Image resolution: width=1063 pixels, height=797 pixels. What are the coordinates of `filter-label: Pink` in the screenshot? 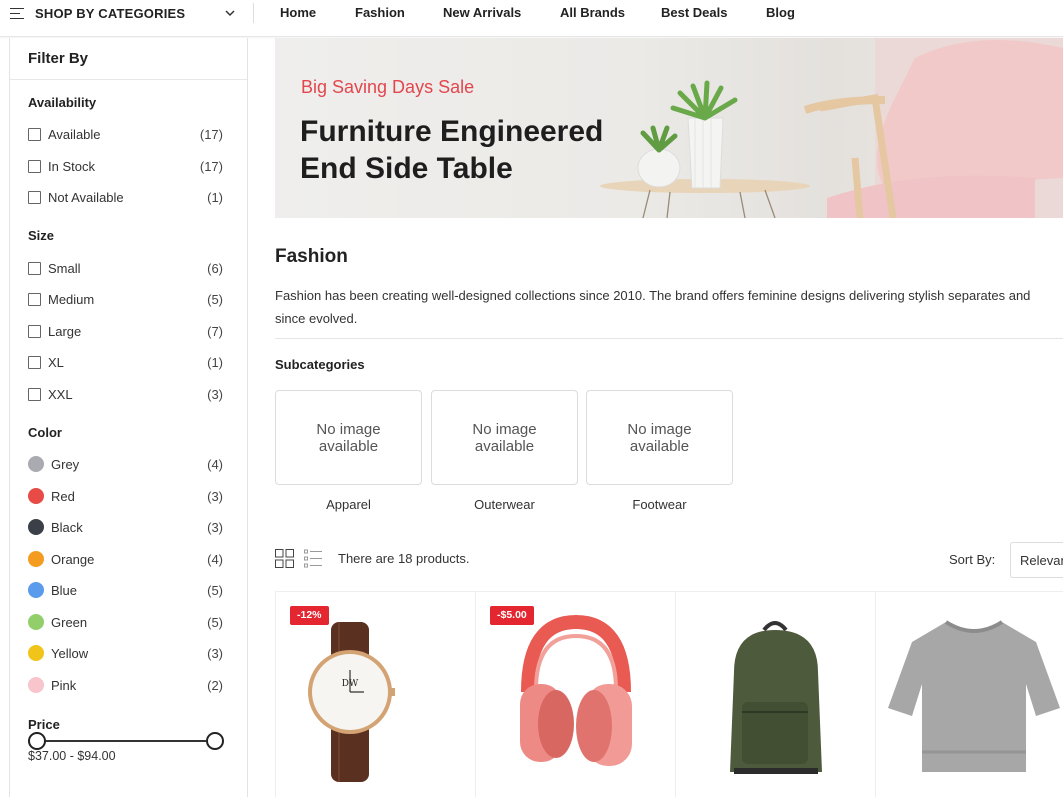 It's located at (64, 685).